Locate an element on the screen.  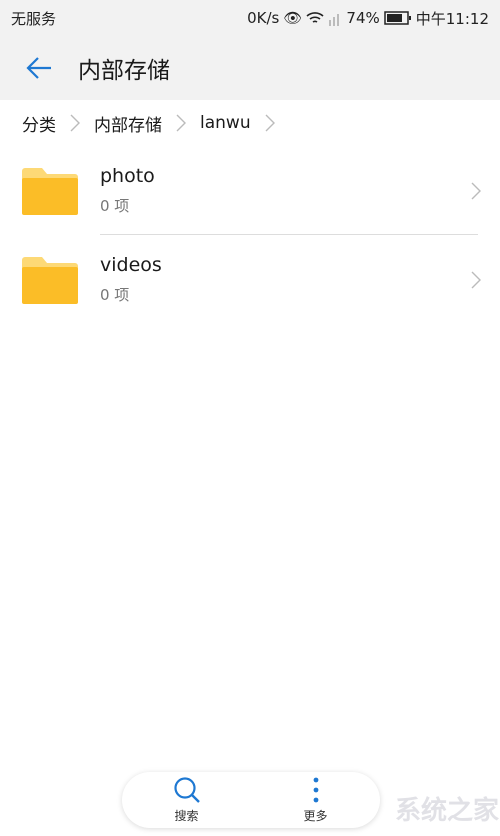
search-label: 搜索 is located at coordinates (186, 816).